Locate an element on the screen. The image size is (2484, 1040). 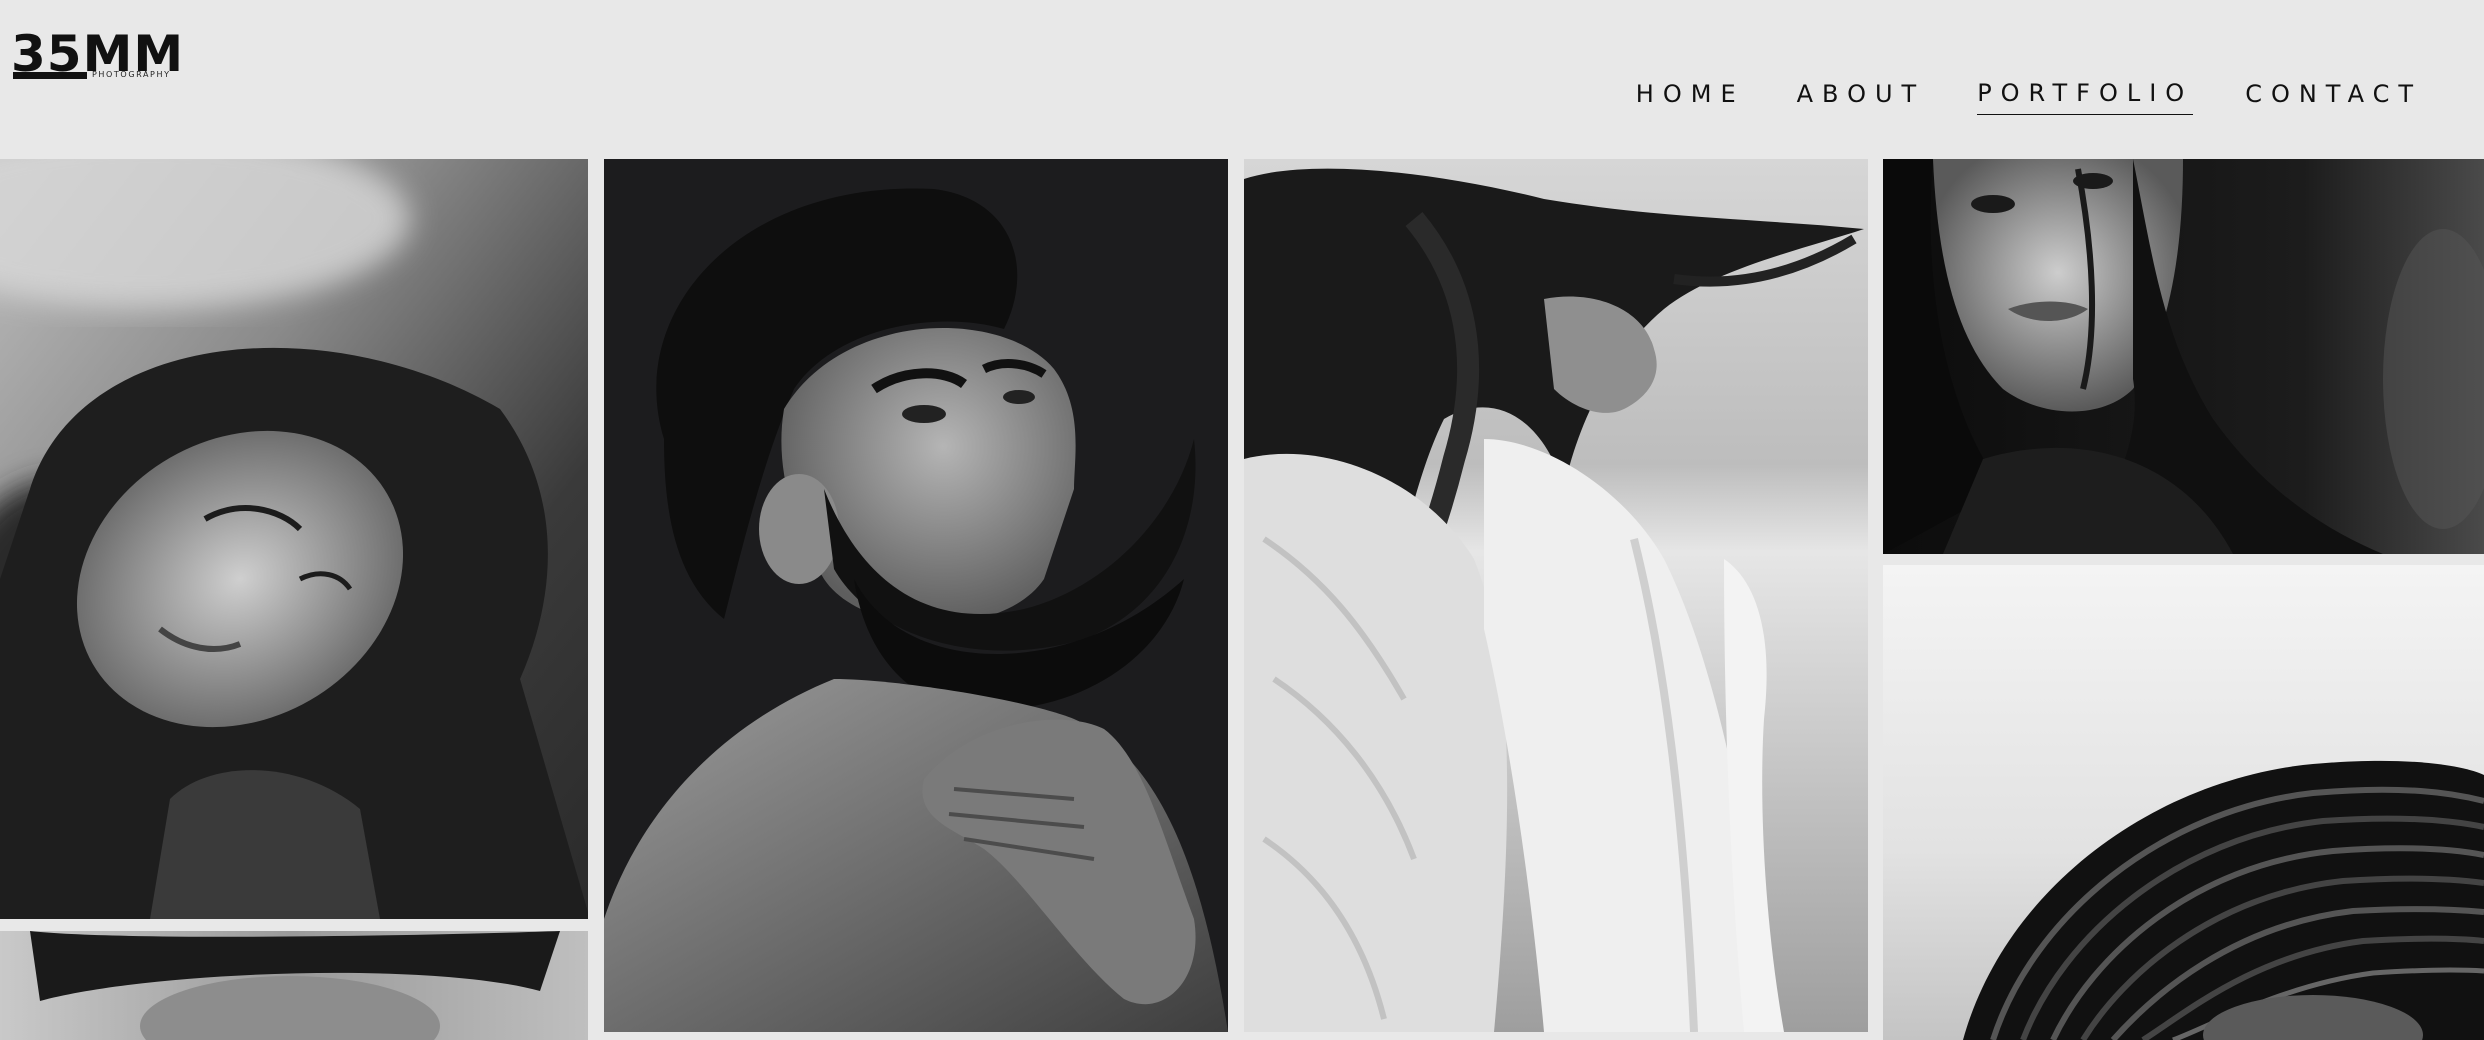
site-logo: 35MM PHOTOGRAPHY is located at coordinates (97, 54).